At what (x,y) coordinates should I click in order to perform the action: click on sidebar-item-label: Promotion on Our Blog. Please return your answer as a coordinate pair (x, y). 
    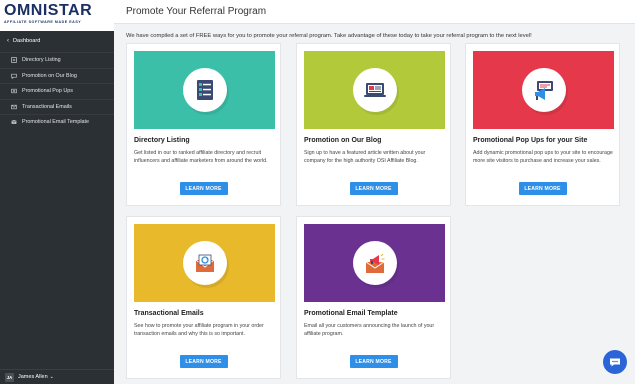
    Looking at the image, I should click on (49, 75).